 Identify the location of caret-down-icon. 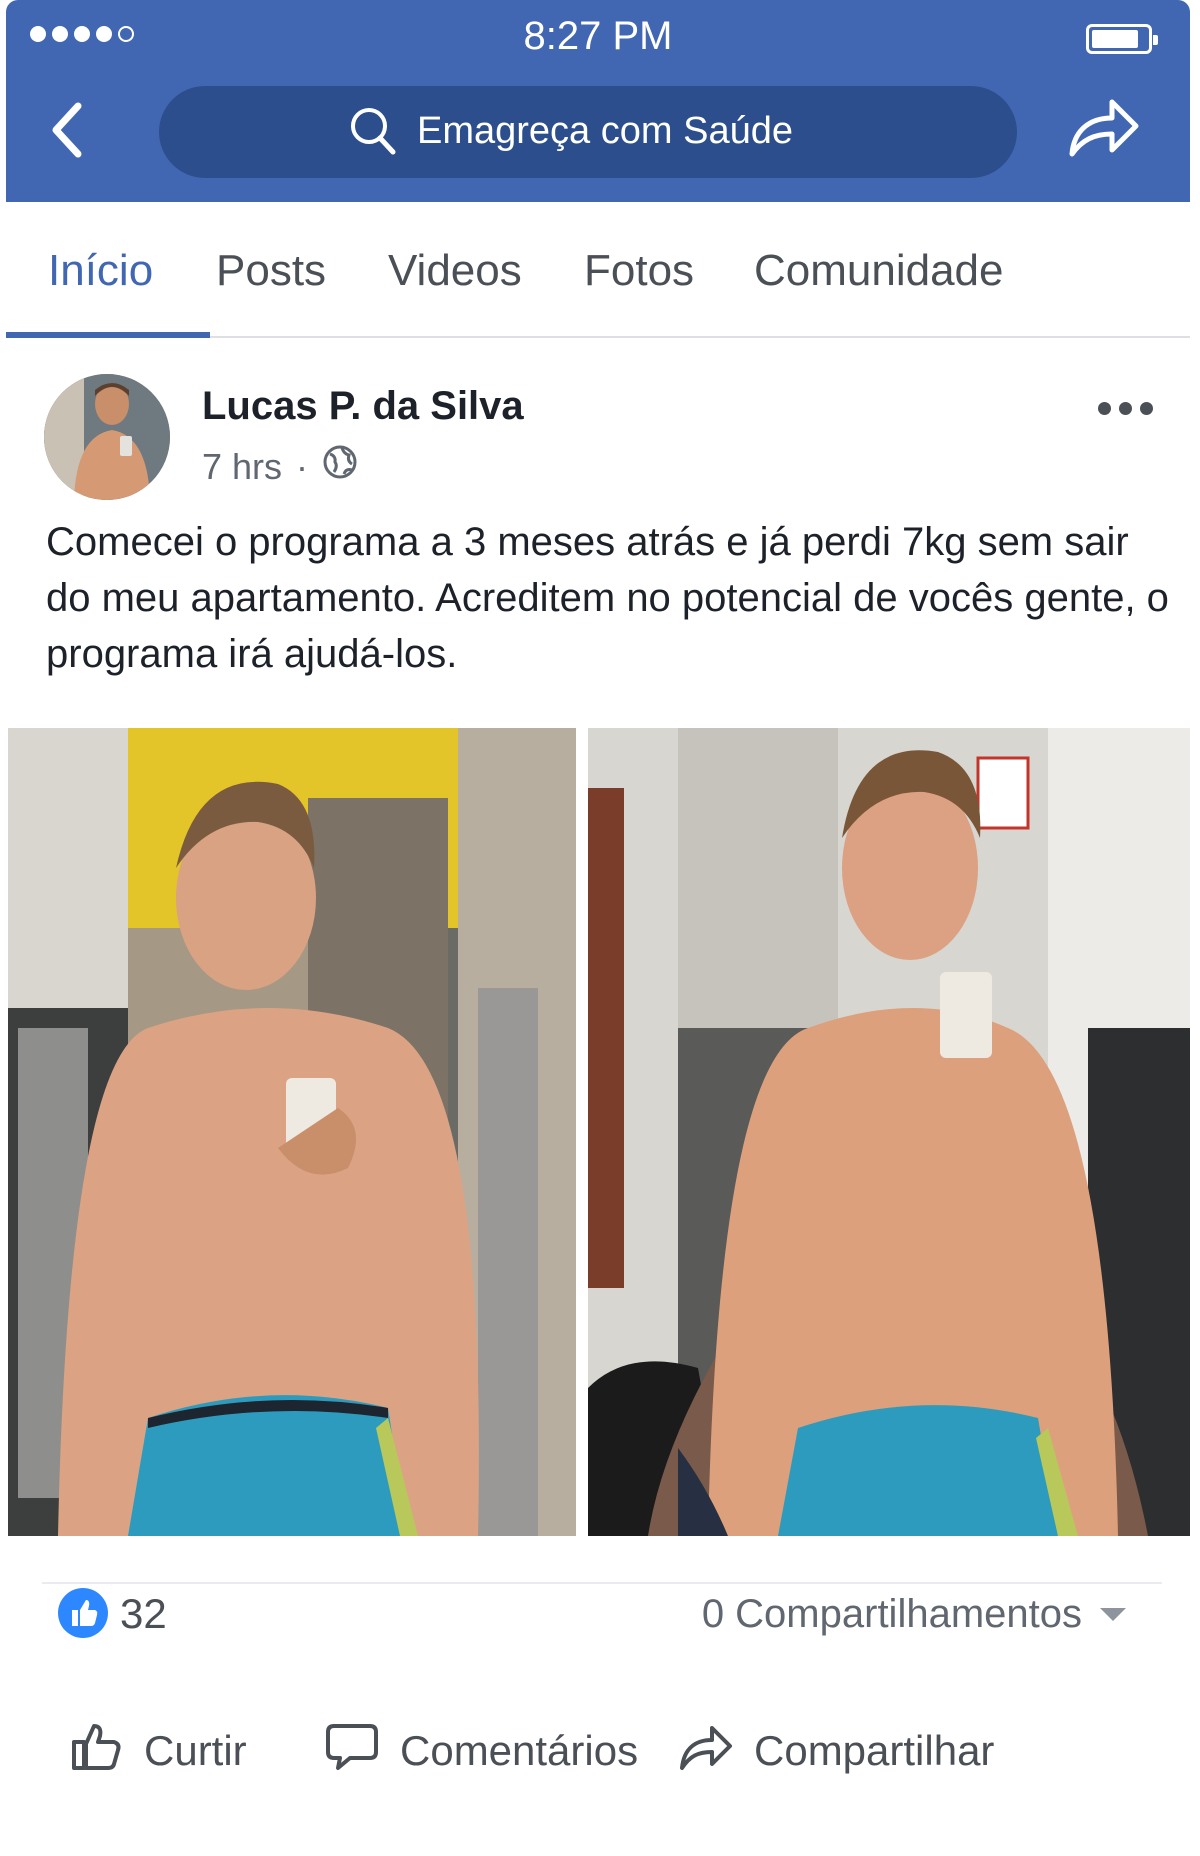
(1113, 1614).